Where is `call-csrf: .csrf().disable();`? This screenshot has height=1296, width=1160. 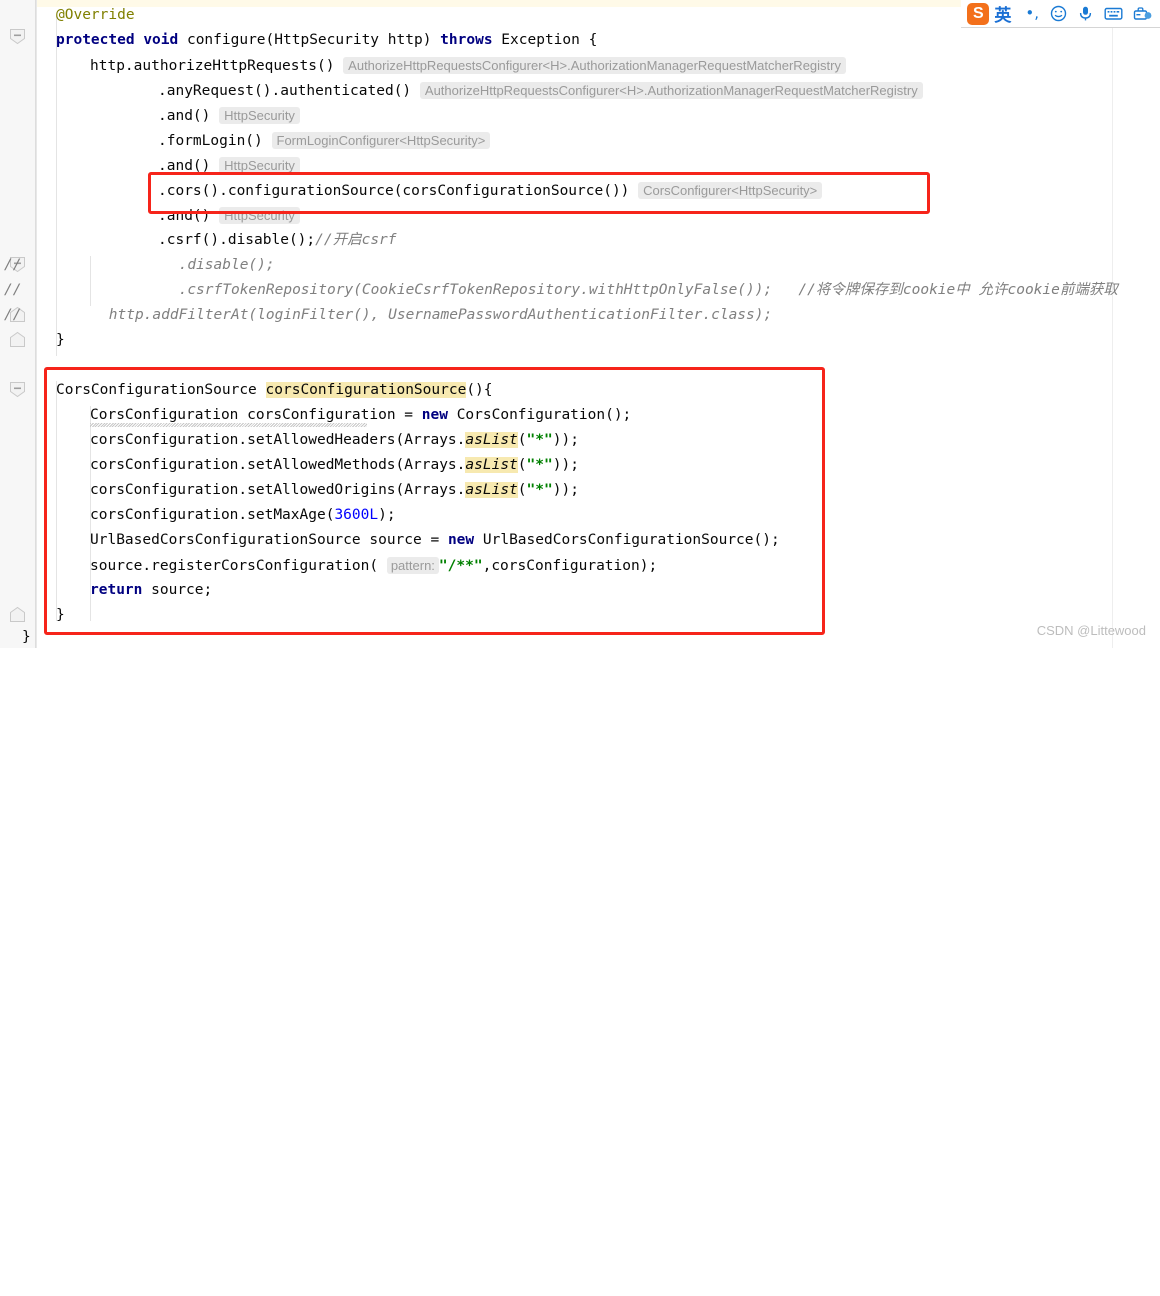
call-csrf: .csrf().disable(); is located at coordinates (237, 240).